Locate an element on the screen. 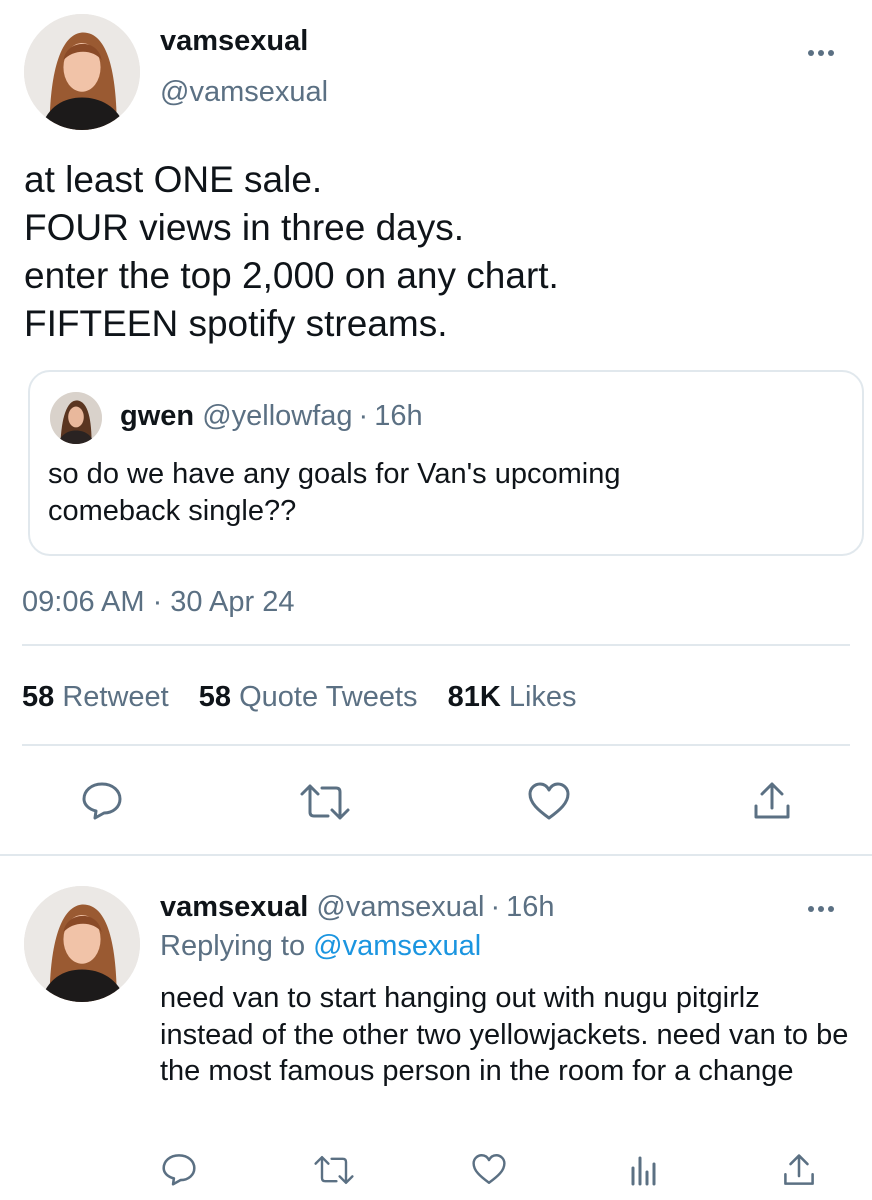 The image size is (872, 1200). reply-author-handle: @vamsexual is located at coordinates (400, 907).